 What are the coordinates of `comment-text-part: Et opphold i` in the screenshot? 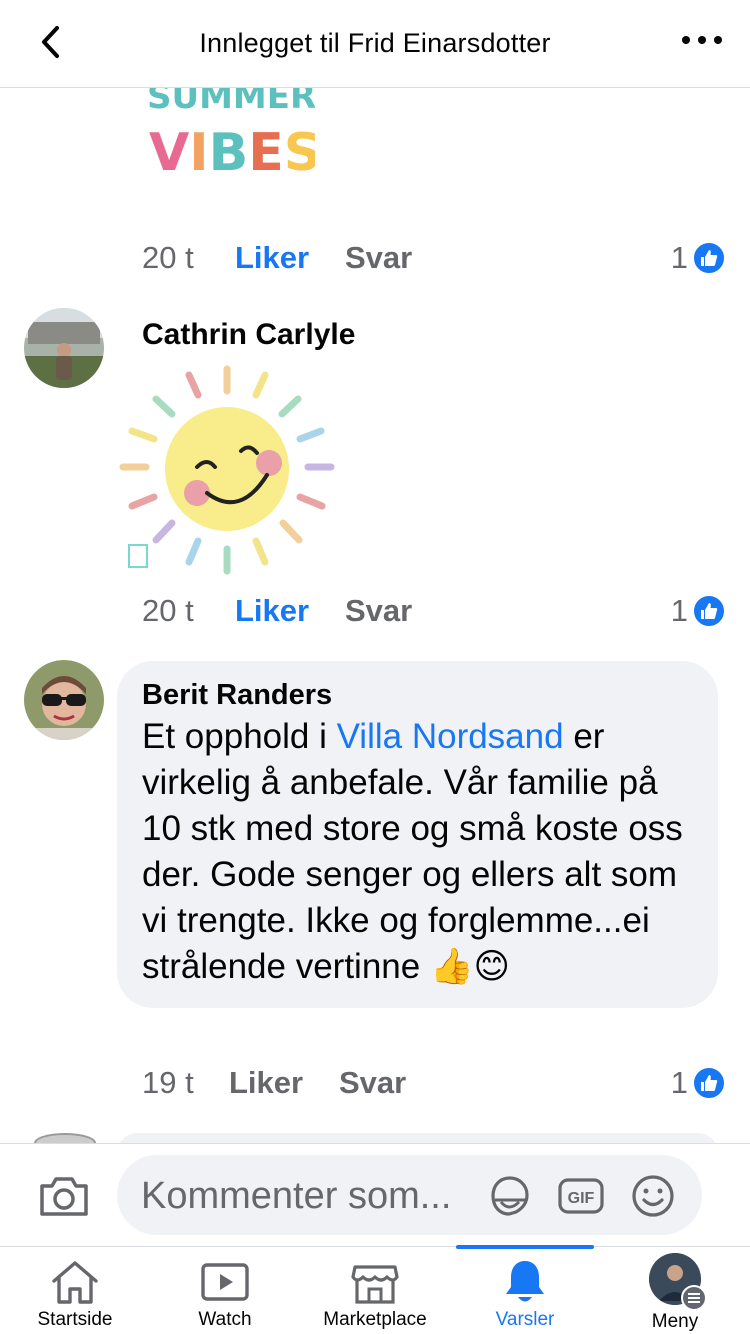 It's located at (239, 736).